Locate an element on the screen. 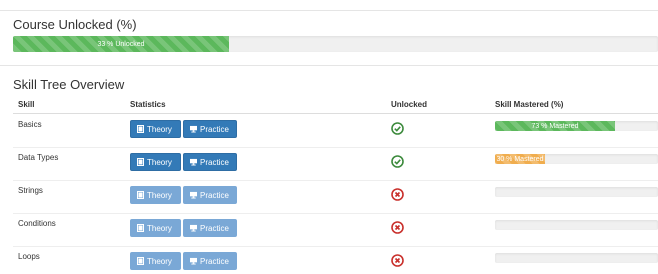  skill-tree-title: Skill Tree Overview is located at coordinates (69, 84).